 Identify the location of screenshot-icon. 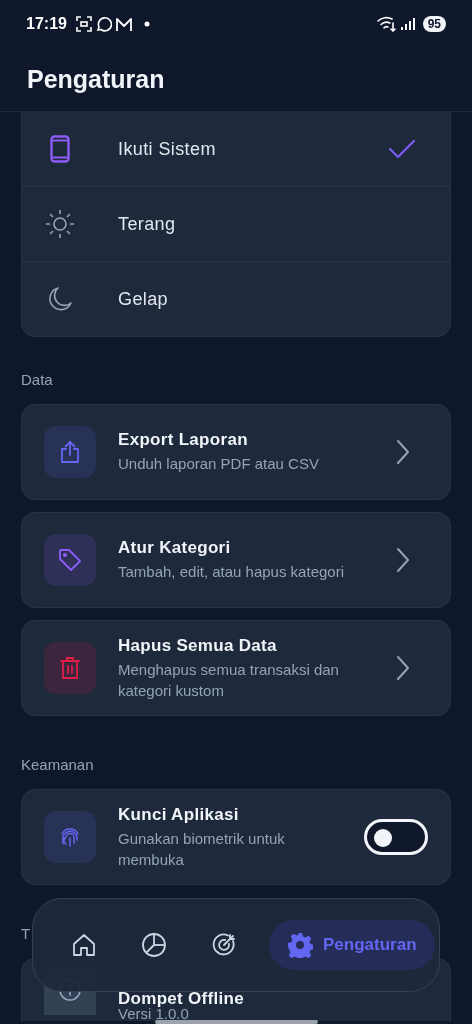
(83, 24).